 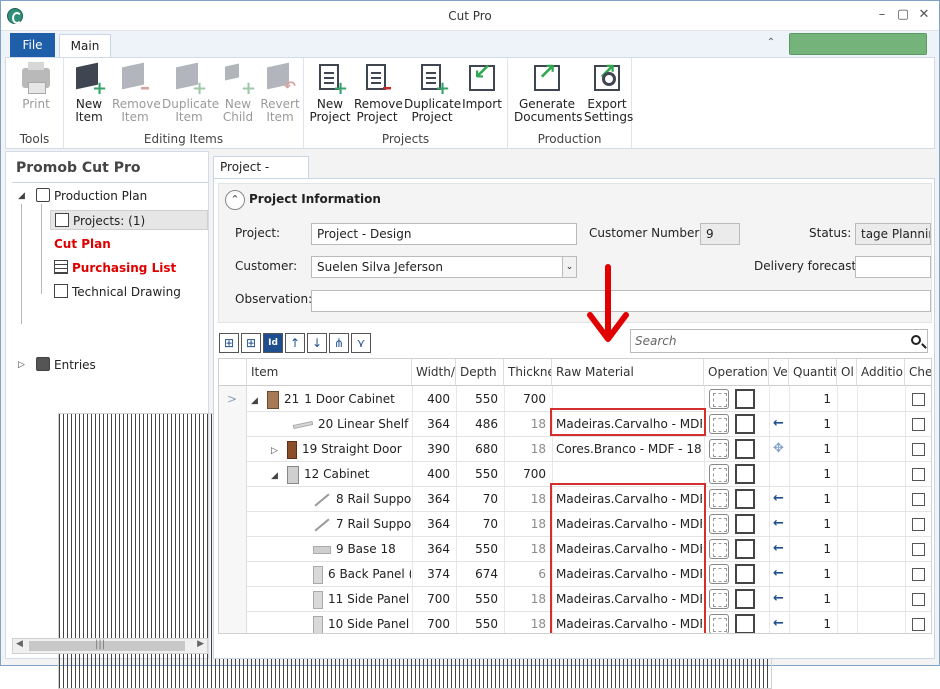 I want to click on minimize-button: –, so click(x=882, y=15).